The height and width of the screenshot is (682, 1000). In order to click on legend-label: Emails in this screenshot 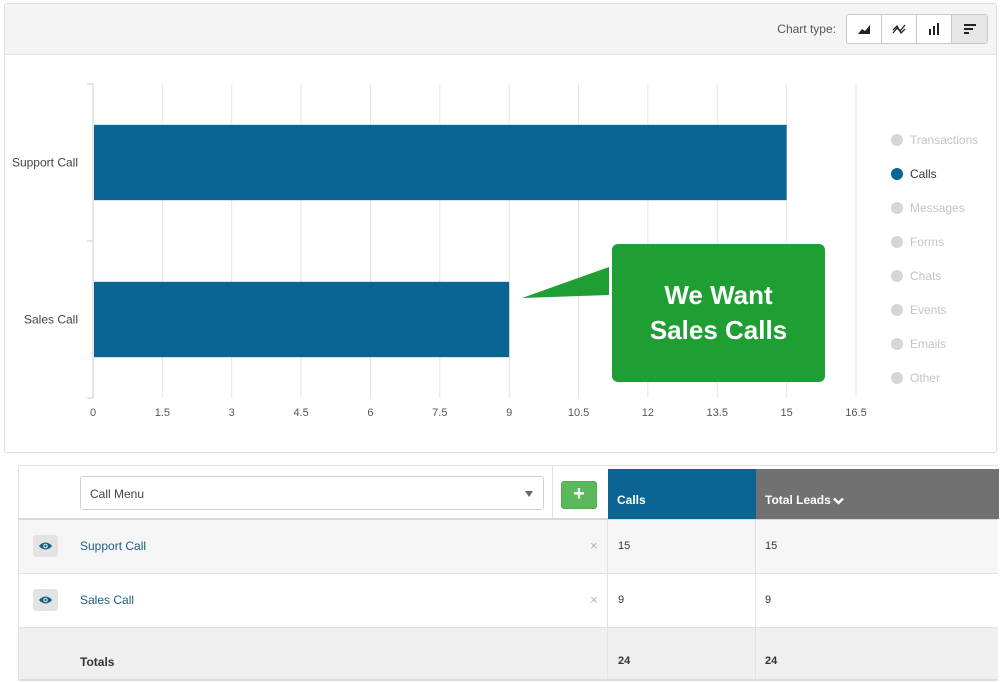, I will do `click(928, 344)`.